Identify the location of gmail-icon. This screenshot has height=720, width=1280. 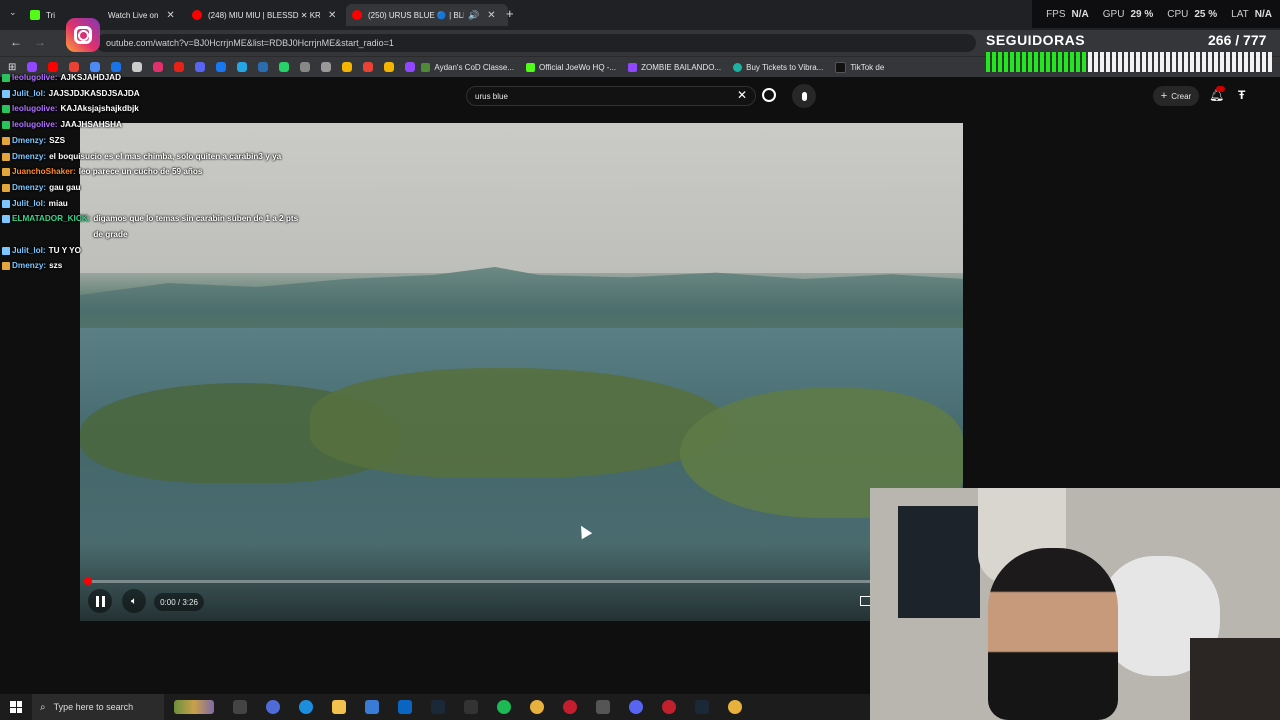
(368, 67).